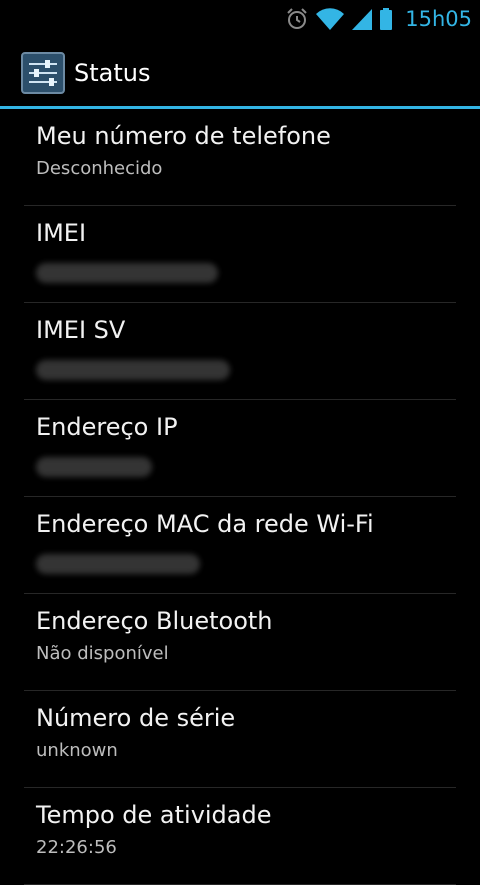 This screenshot has height=885, width=480. What do you see at coordinates (183, 136) in the screenshot?
I see `item-title: Meu número de telefone` at bounding box center [183, 136].